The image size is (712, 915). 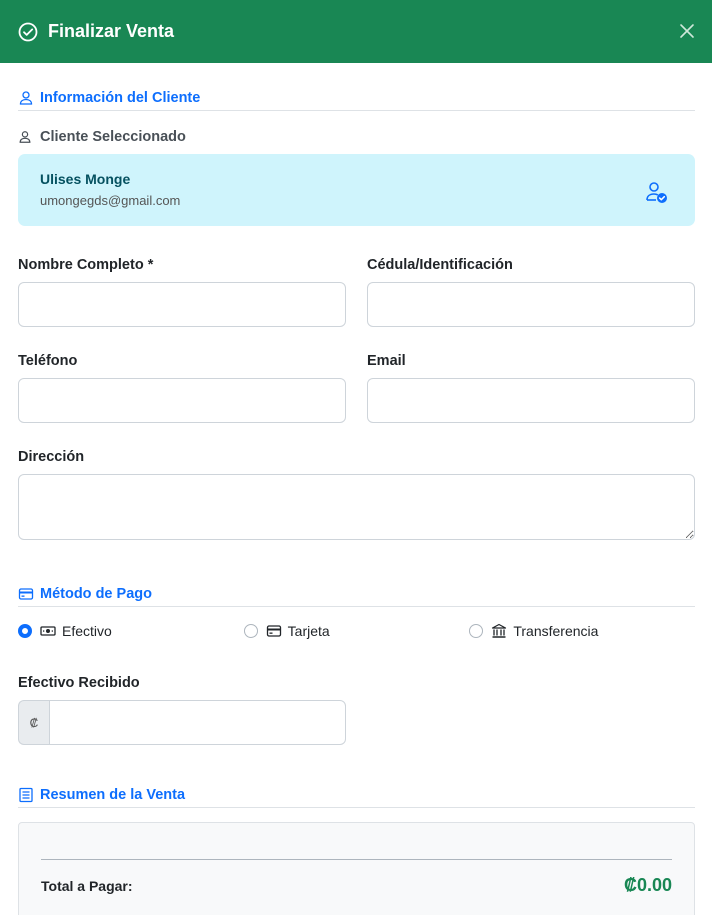 I want to click on payment-method-options: Efectivo Tarjeta Transferencia, so click(x=356, y=631).